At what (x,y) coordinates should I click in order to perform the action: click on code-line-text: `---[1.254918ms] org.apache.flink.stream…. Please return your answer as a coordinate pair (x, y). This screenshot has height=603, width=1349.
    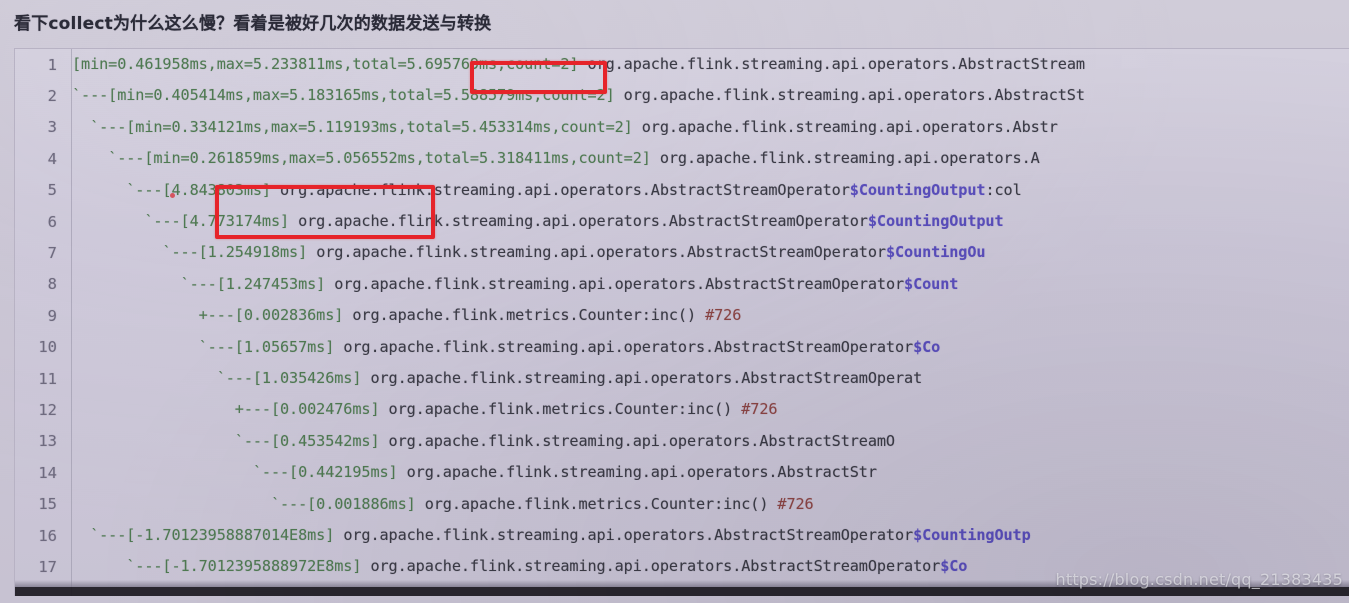
    Looking at the image, I should click on (705, 252).